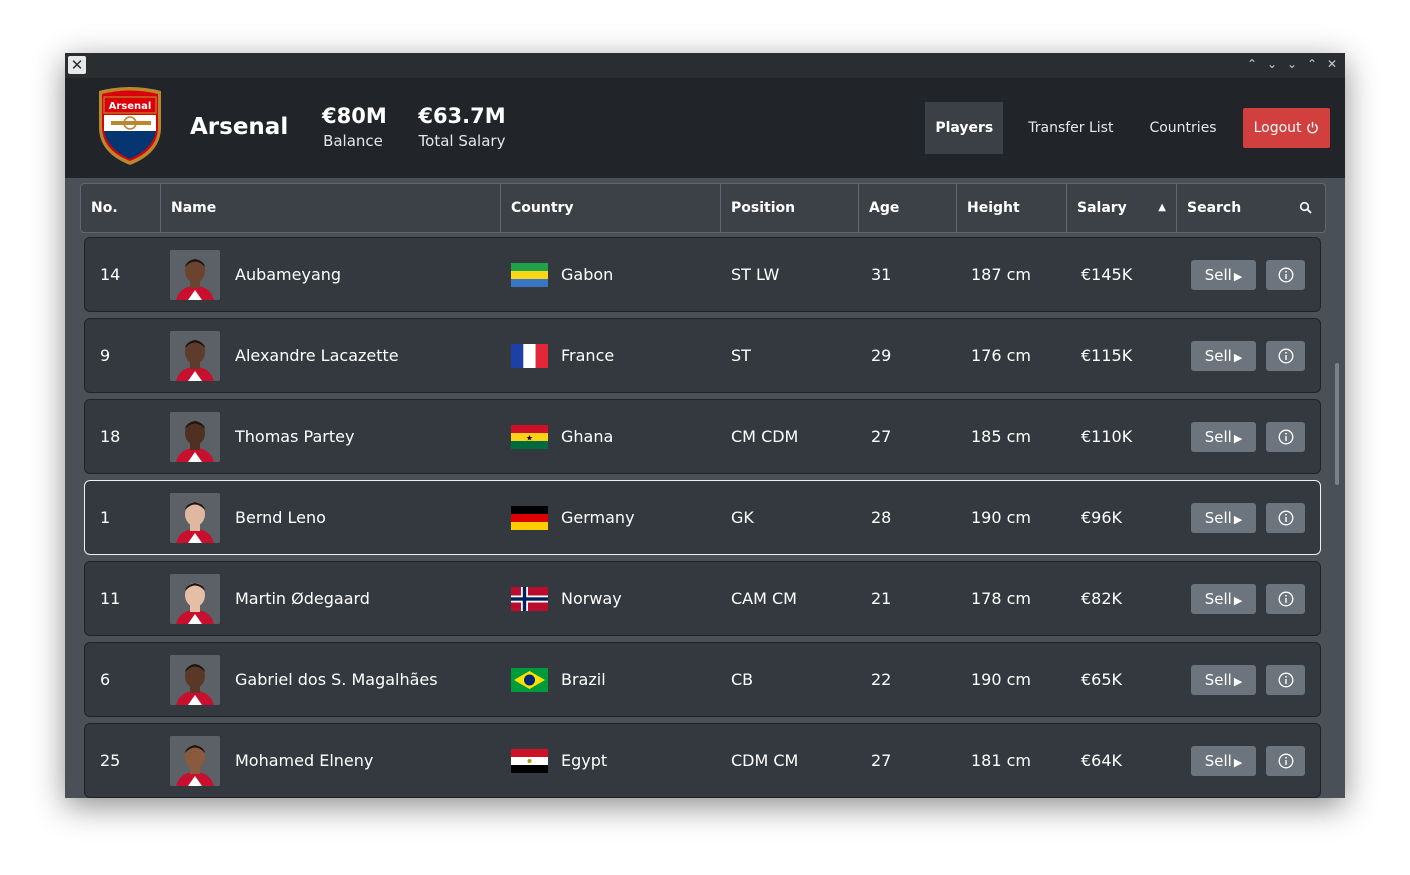 The width and height of the screenshot is (1410, 875). I want to click on player-age: 27, so click(881, 760).